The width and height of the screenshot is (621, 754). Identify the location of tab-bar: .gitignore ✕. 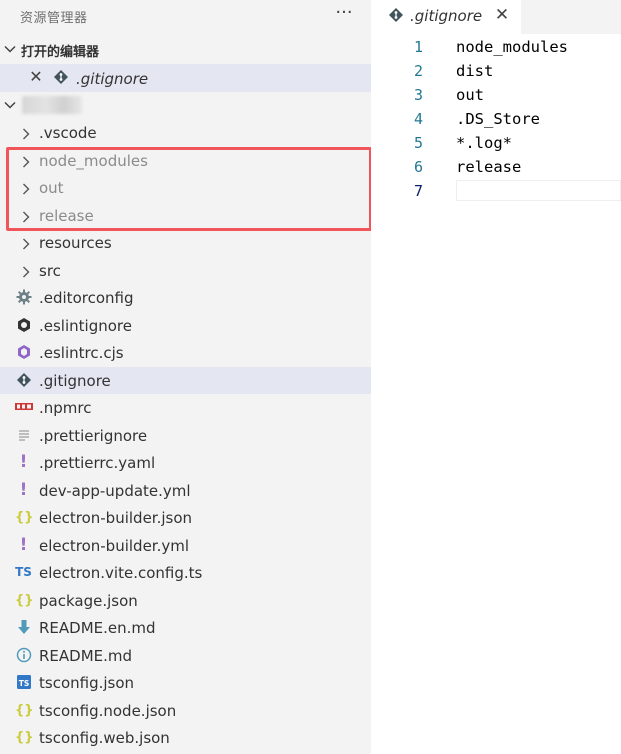
(496, 17).